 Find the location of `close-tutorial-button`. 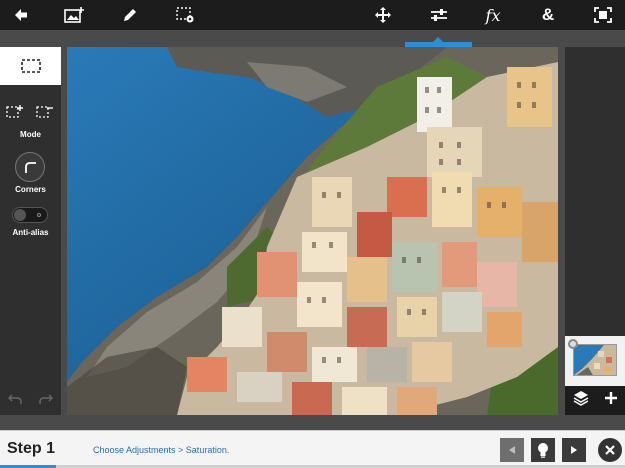

close-tutorial-button is located at coordinates (610, 450).